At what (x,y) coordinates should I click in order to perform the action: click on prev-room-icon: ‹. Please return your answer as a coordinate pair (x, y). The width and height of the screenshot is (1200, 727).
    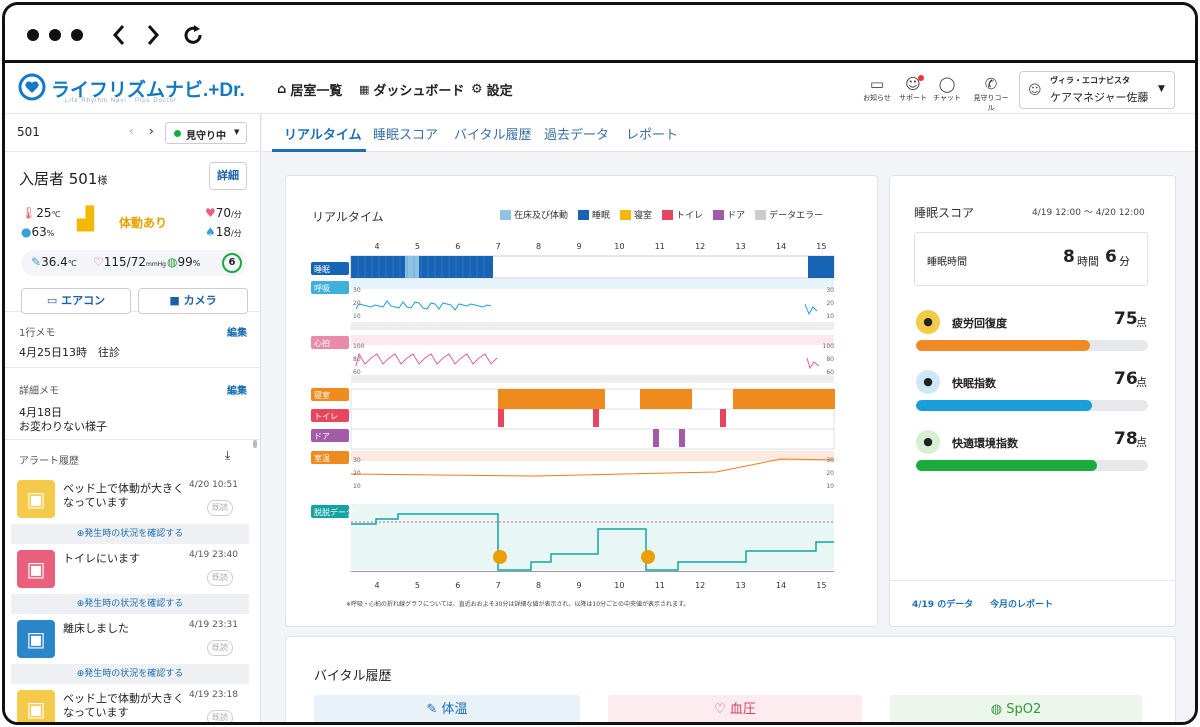
    Looking at the image, I should click on (131, 131).